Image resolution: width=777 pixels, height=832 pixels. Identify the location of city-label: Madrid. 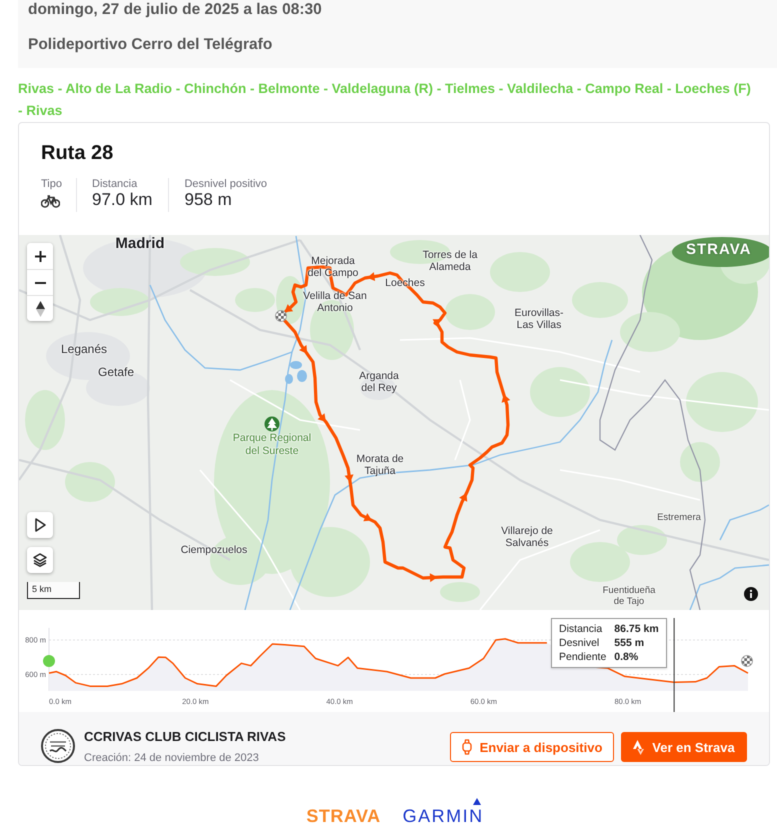
(140, 243).